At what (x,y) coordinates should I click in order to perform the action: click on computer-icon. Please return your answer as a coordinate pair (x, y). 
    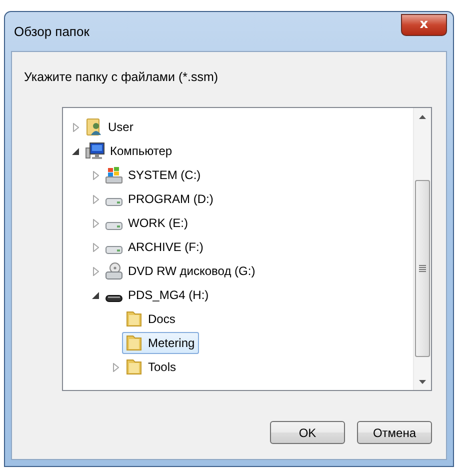
    Looking at the image, I should click on (95, 151).